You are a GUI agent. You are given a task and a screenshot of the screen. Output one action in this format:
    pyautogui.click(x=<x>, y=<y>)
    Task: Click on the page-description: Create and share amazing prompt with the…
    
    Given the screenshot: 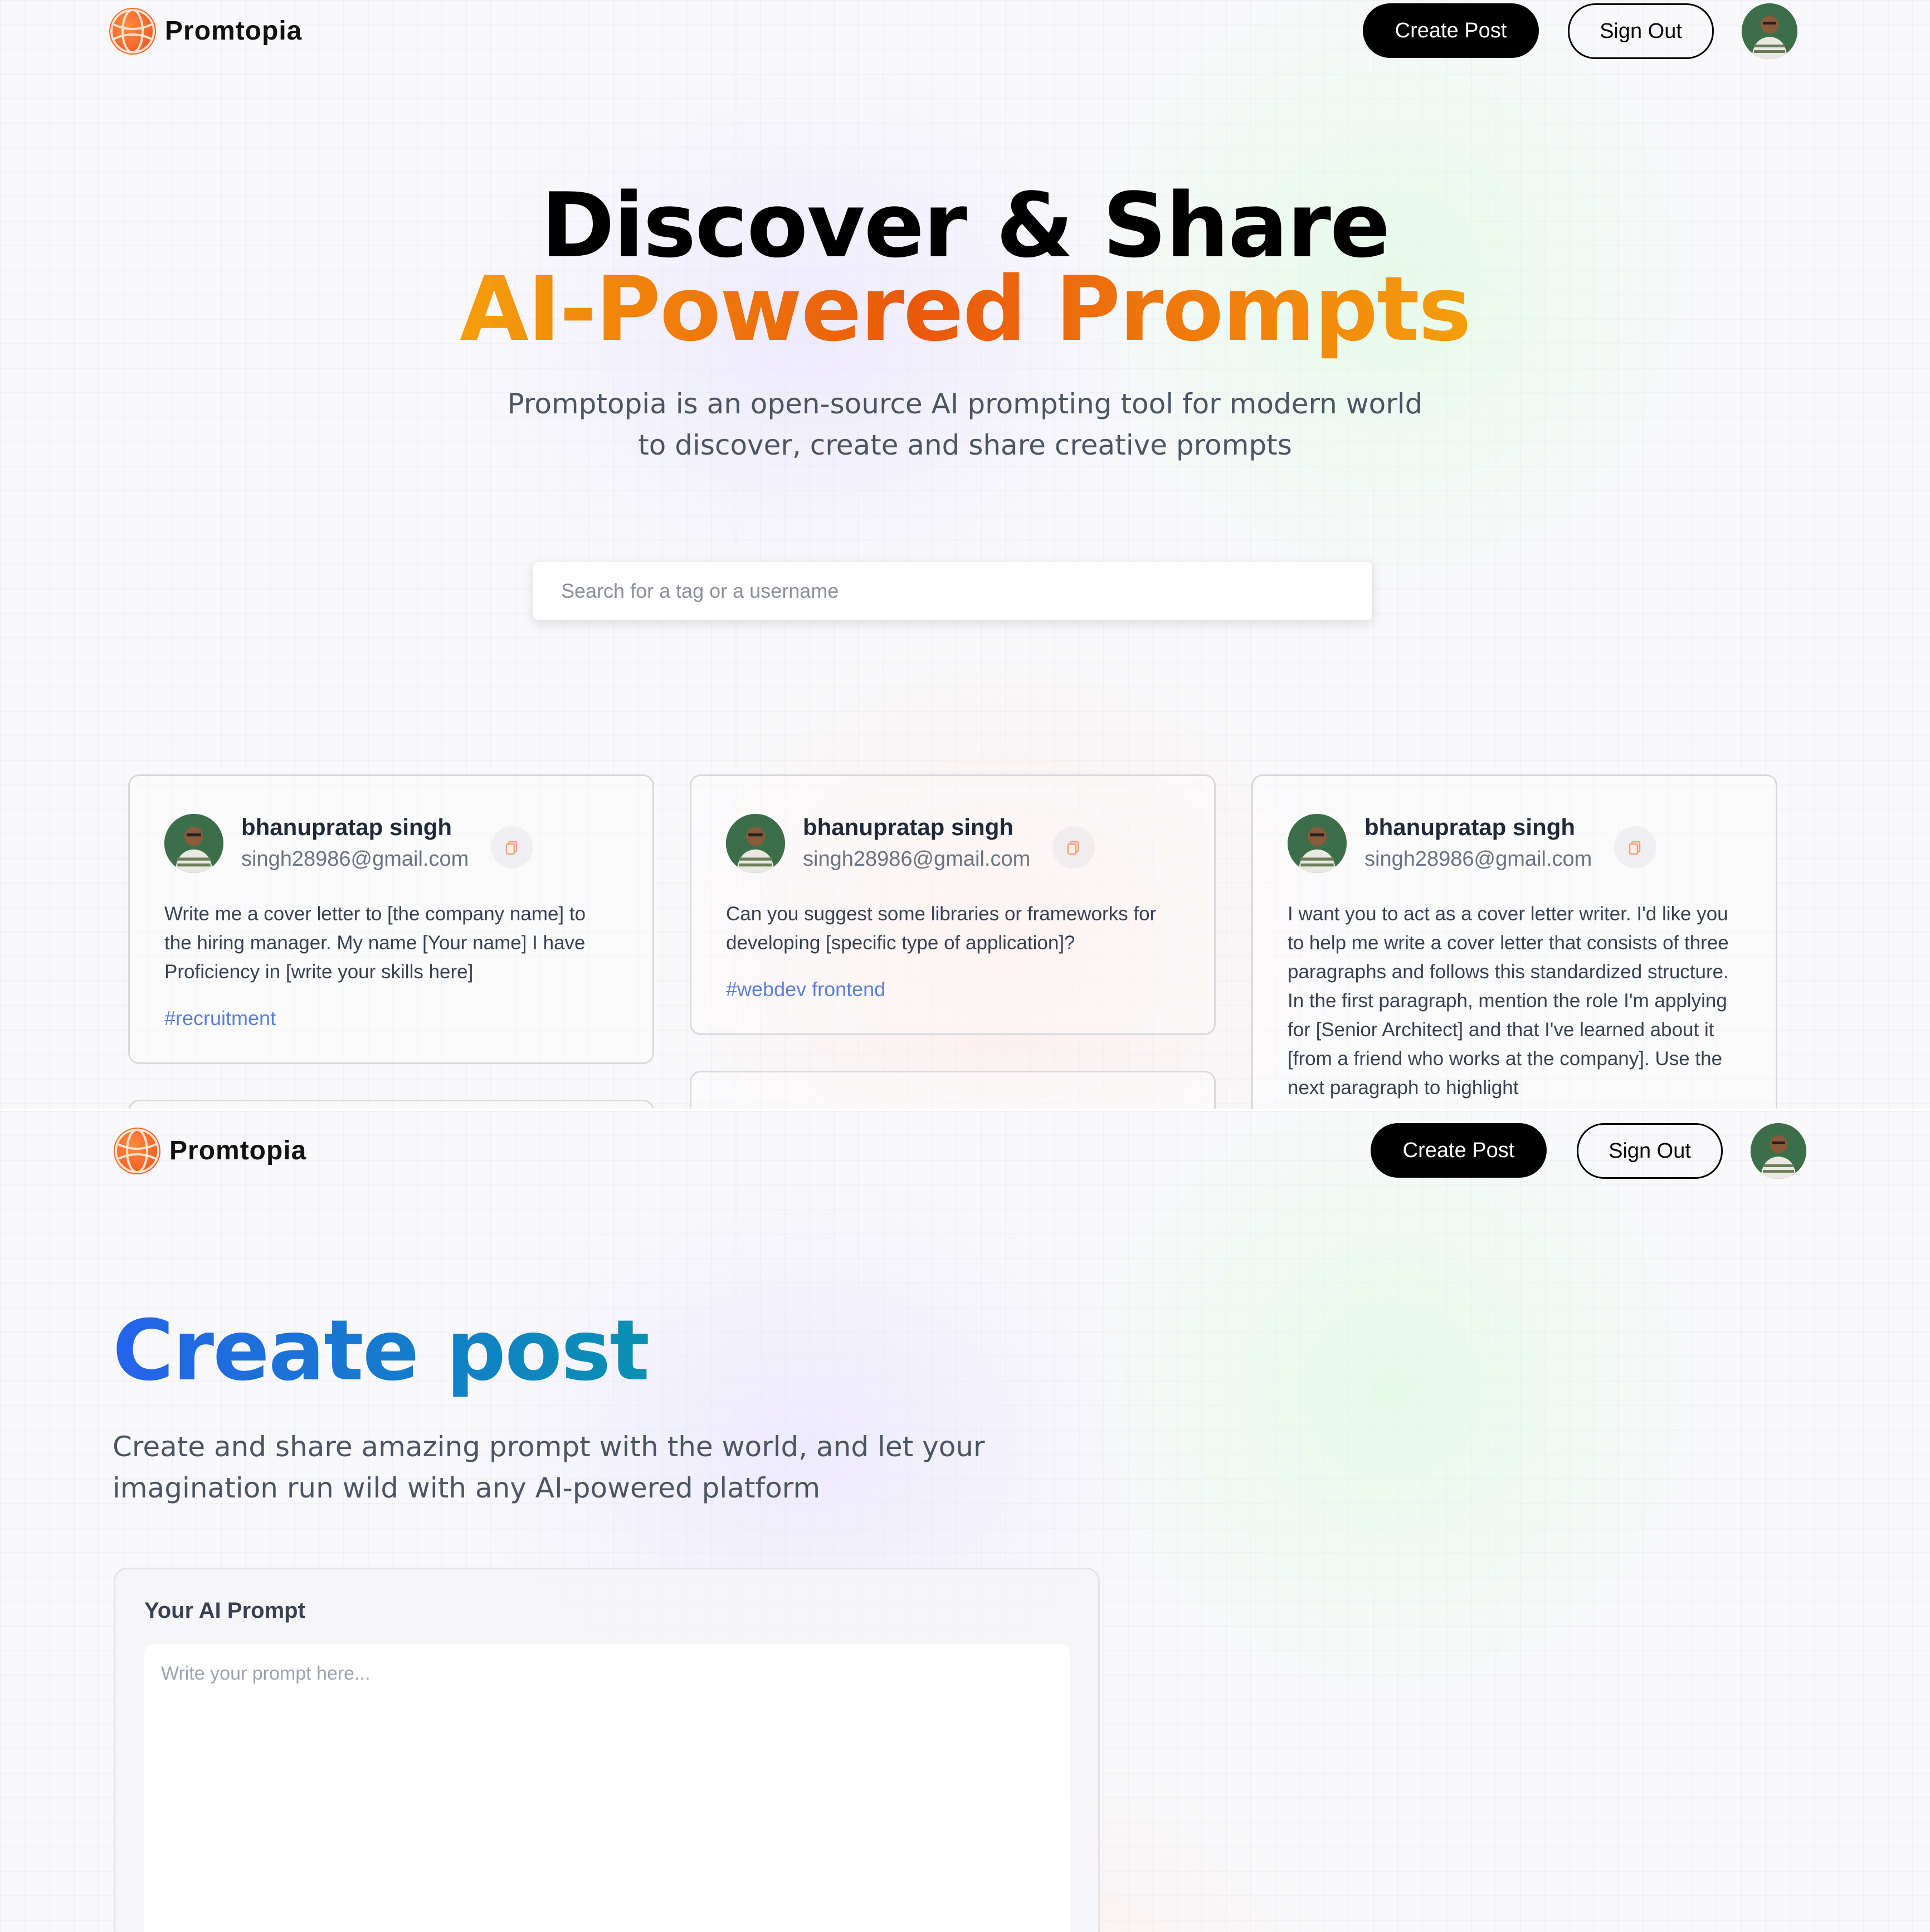 What is the action you would take?
    pyautogui.click(x=549, y=1467)
    